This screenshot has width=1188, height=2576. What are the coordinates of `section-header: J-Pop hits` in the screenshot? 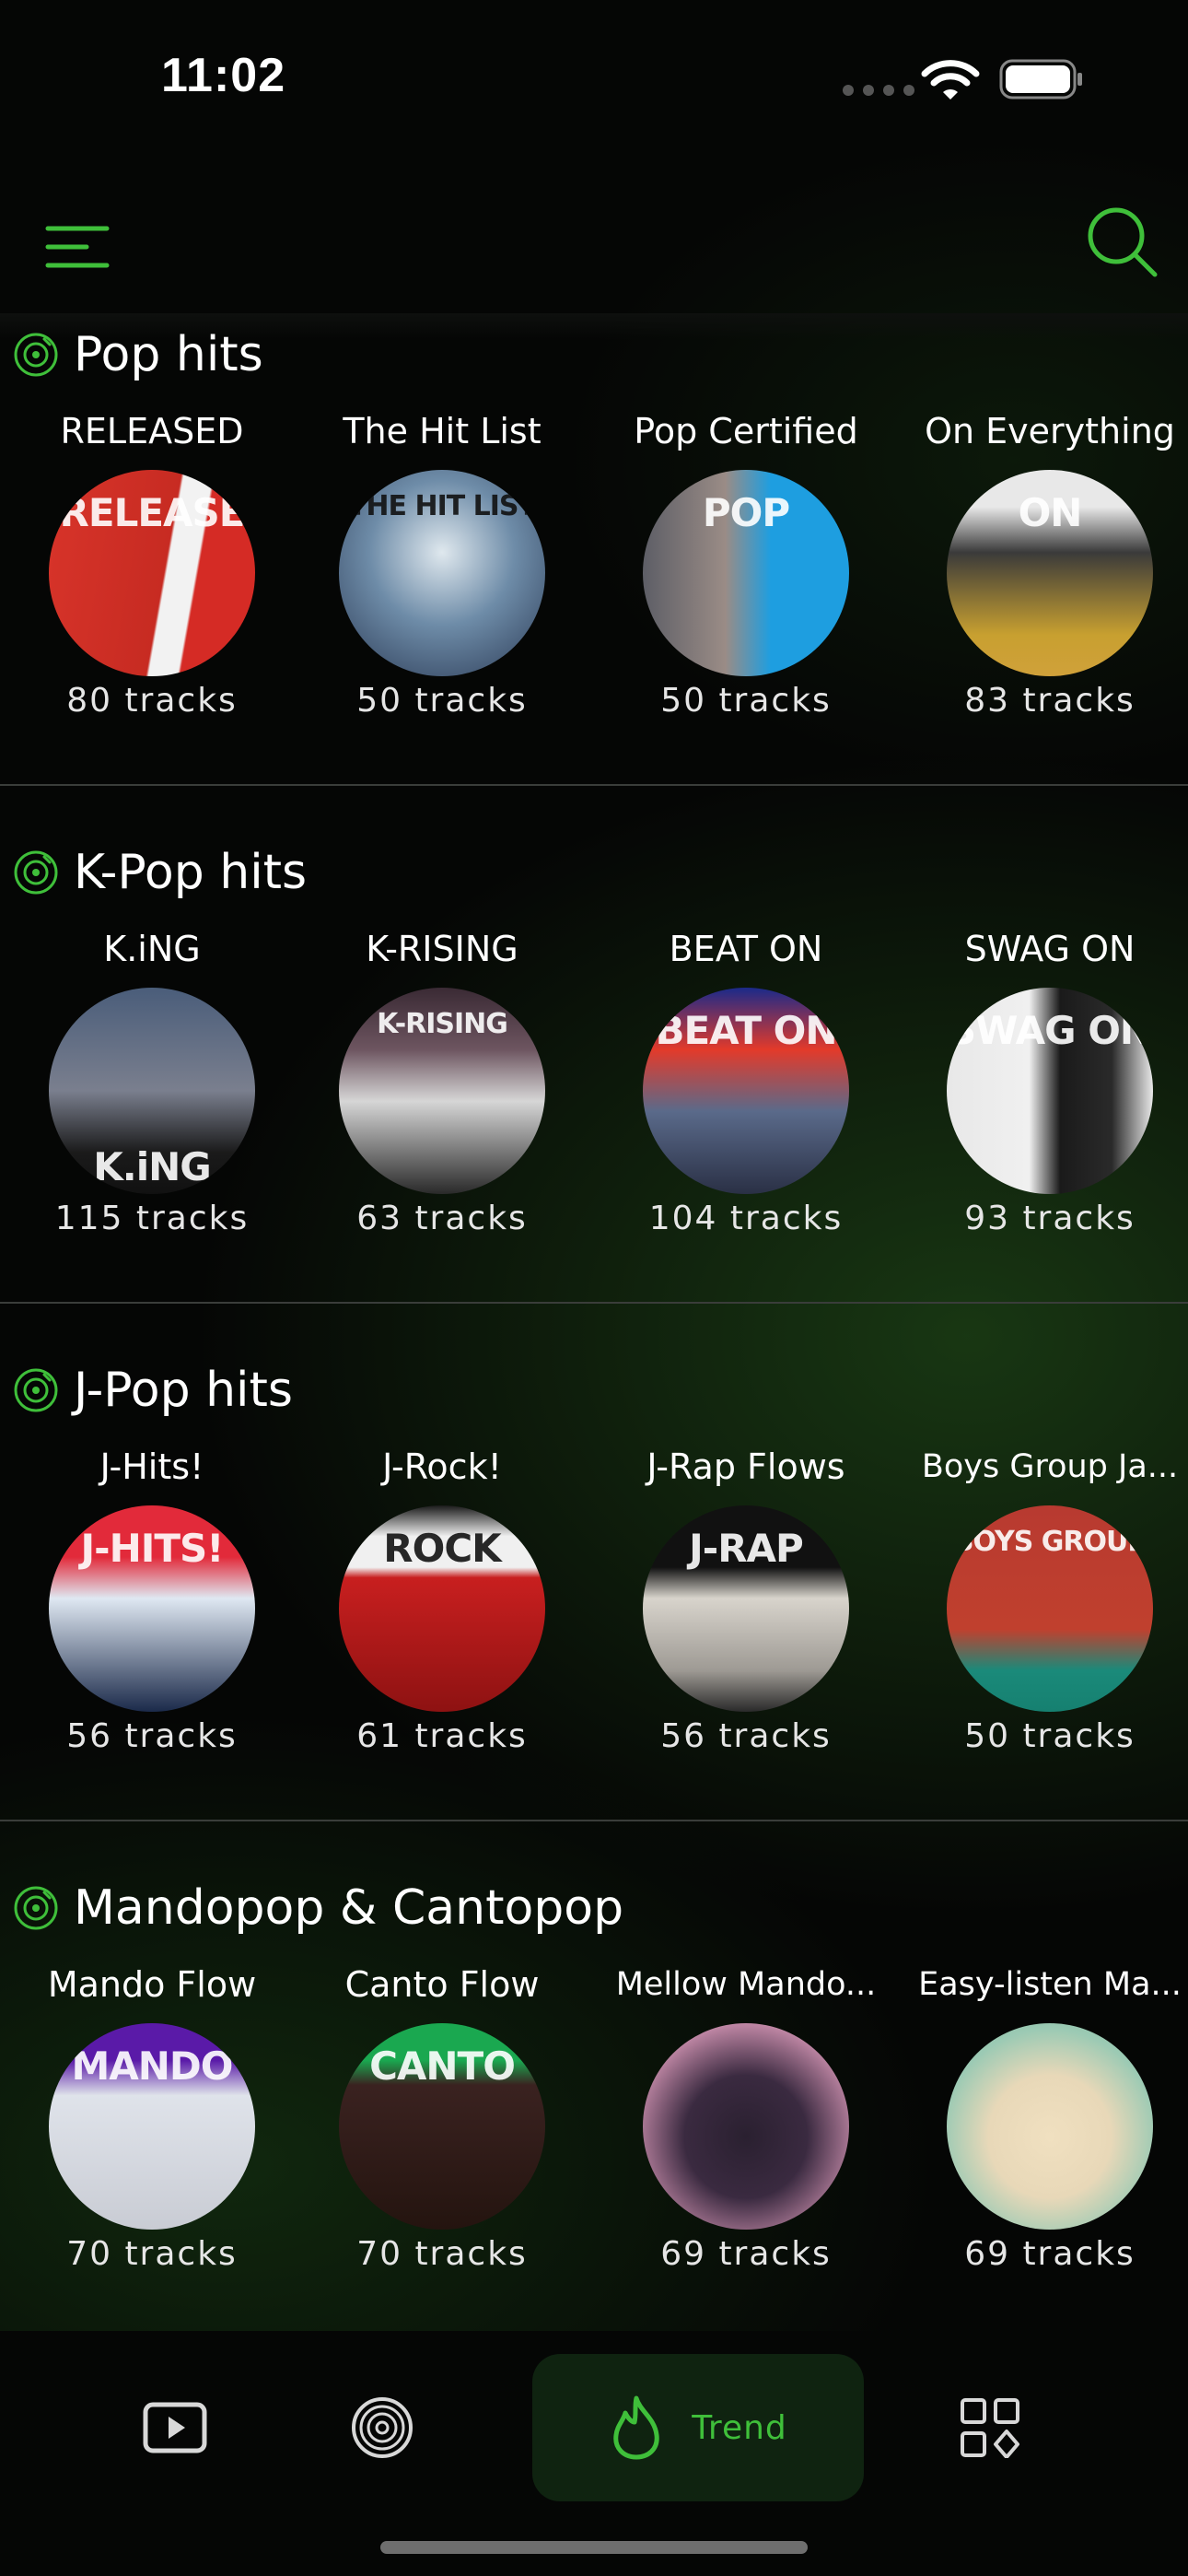 It's located at (153, 1390).